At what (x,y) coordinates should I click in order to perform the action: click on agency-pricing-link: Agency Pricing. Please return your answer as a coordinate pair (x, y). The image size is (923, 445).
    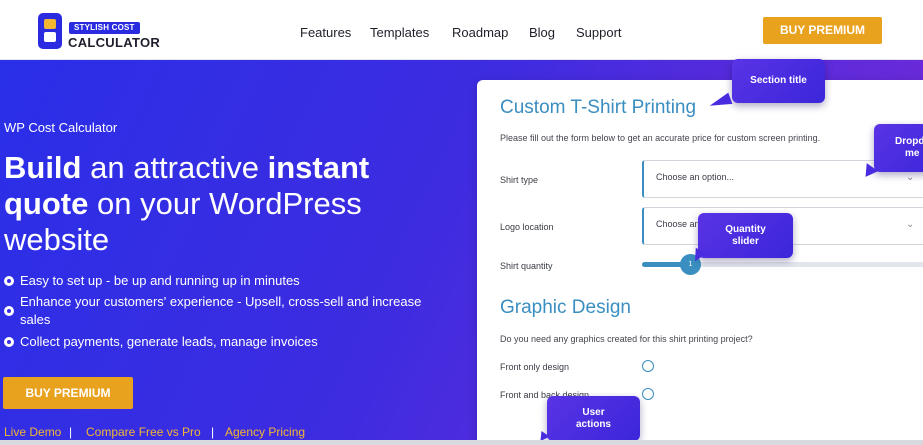
    Looking at the image, I should click on (265, 432).